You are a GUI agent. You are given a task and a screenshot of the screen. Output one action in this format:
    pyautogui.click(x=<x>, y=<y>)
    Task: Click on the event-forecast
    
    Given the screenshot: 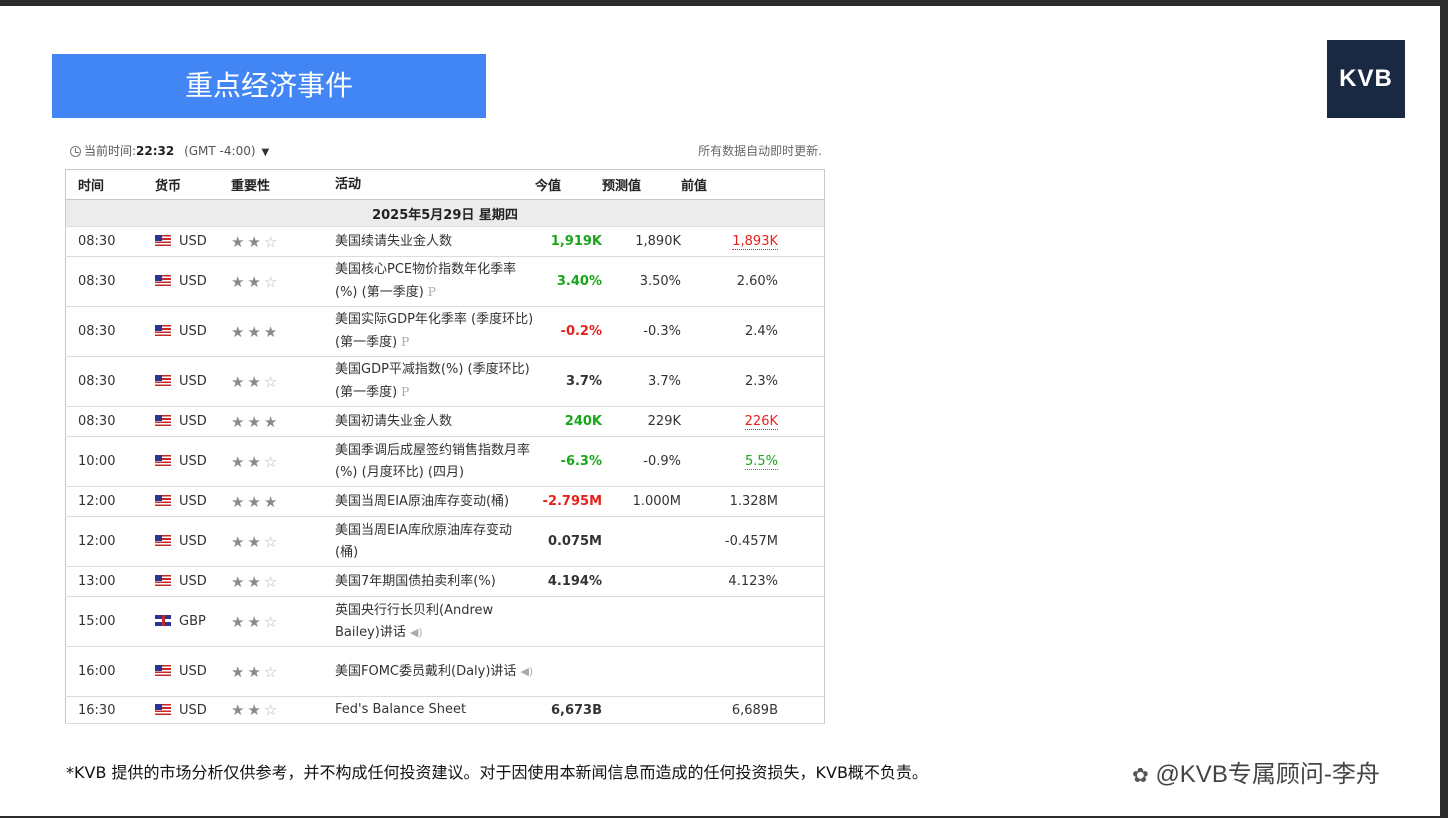 What is the action you would take?
    pyautogui.click(x=641, y=621)
    